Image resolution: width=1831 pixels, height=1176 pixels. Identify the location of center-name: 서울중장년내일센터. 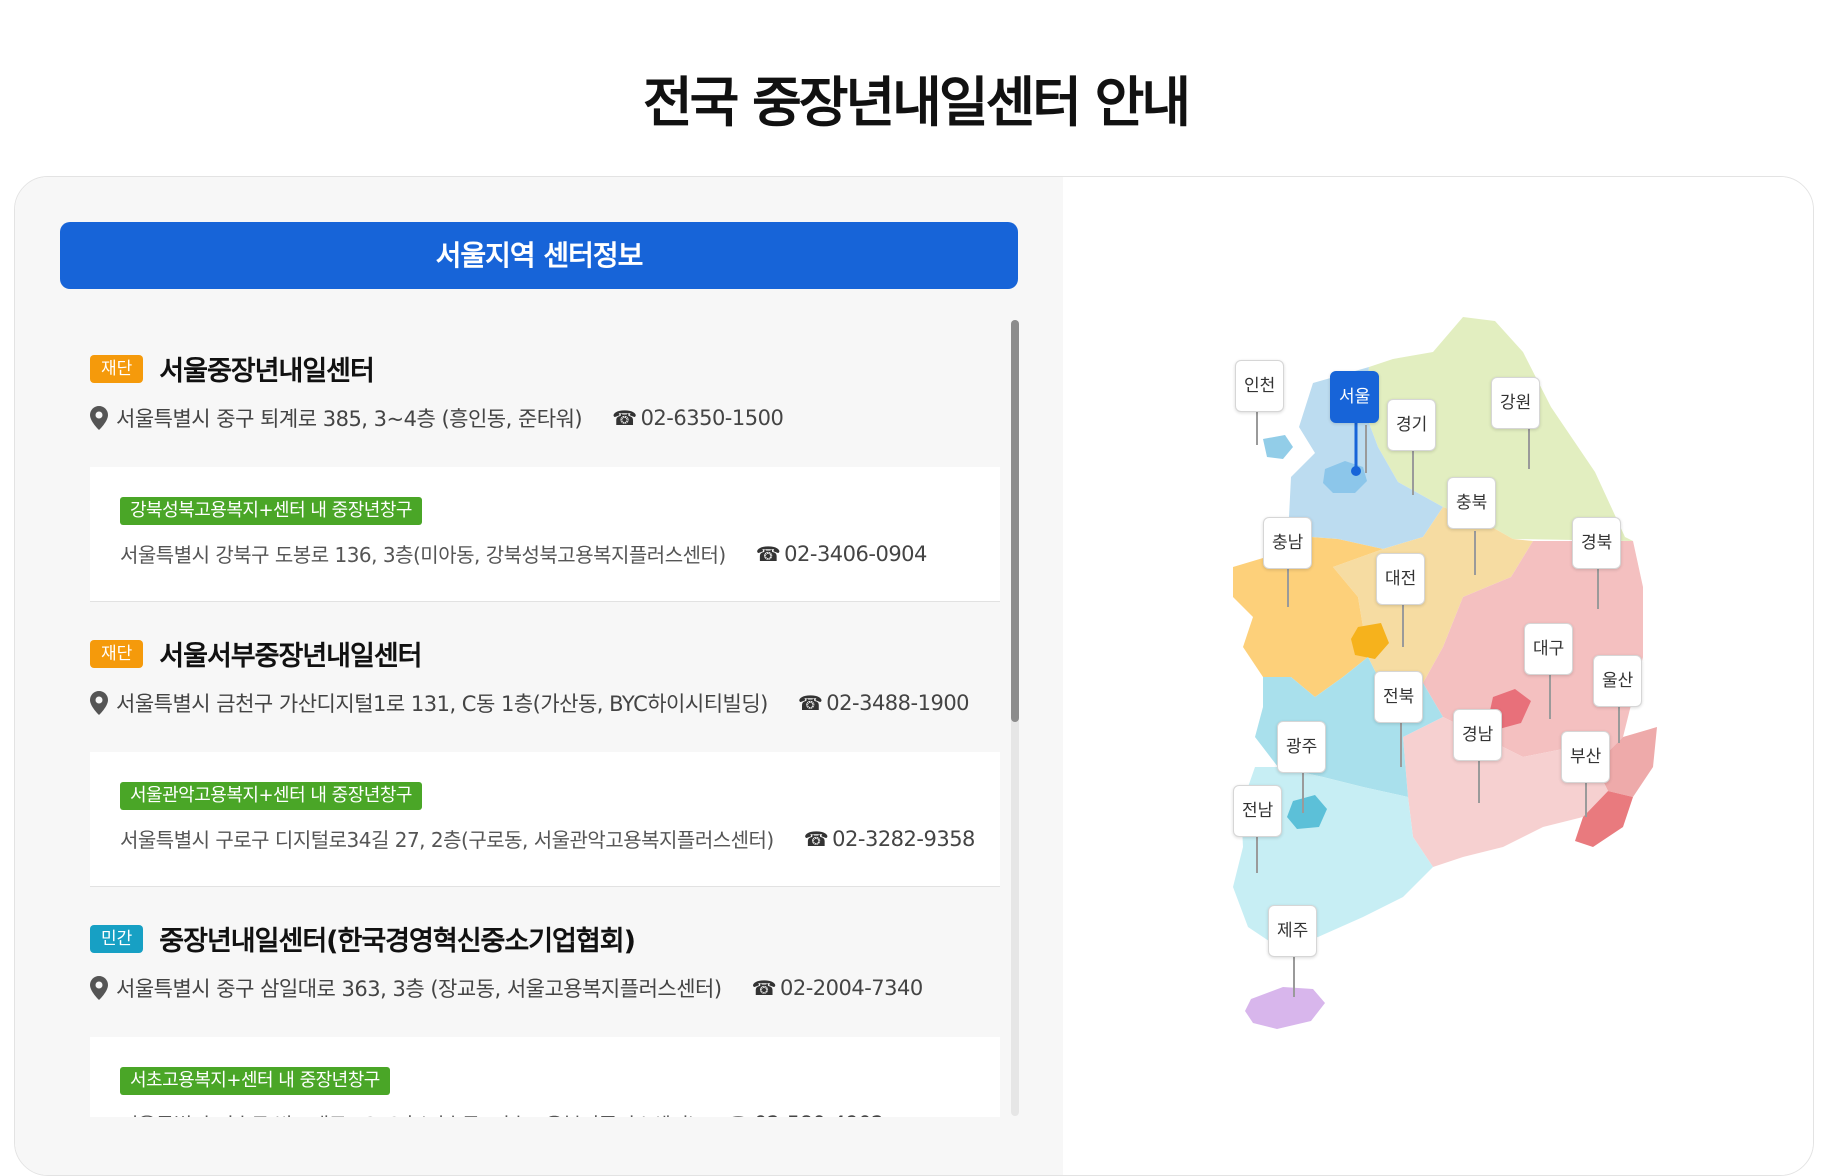
(267, 371).